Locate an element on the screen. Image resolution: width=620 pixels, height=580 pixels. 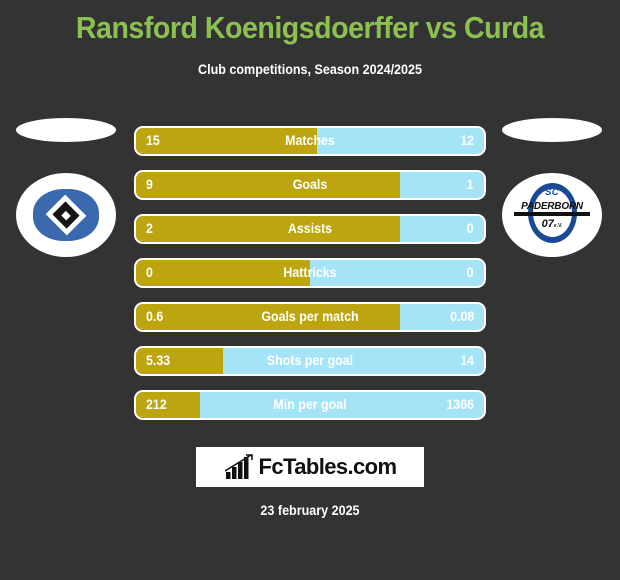
fctables-brand-logo: FcTables.com is located at coordinates (310, 467).